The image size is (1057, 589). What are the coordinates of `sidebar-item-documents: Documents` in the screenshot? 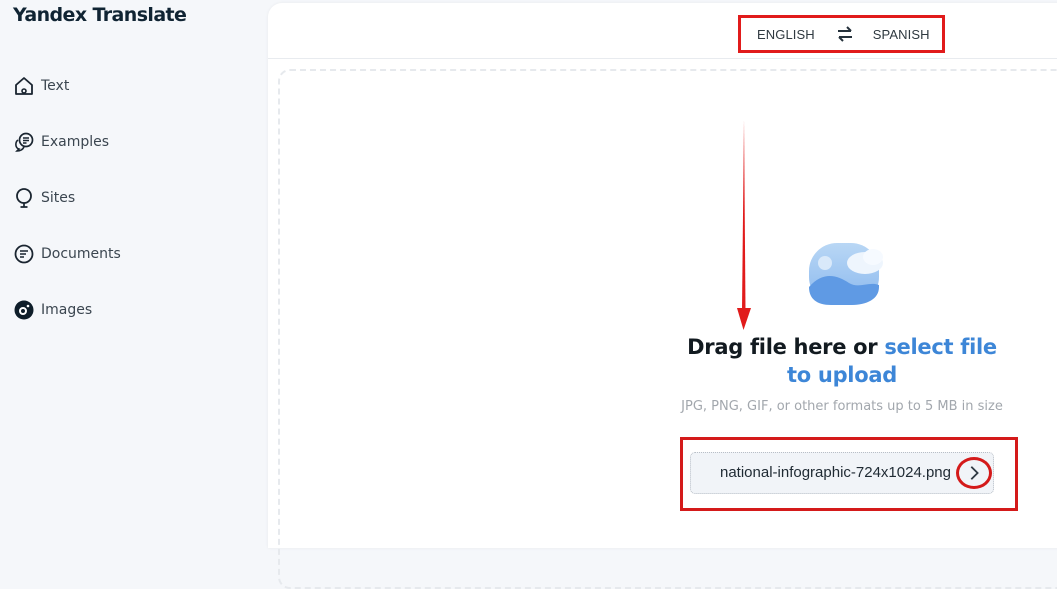 It's located at (67, 254).